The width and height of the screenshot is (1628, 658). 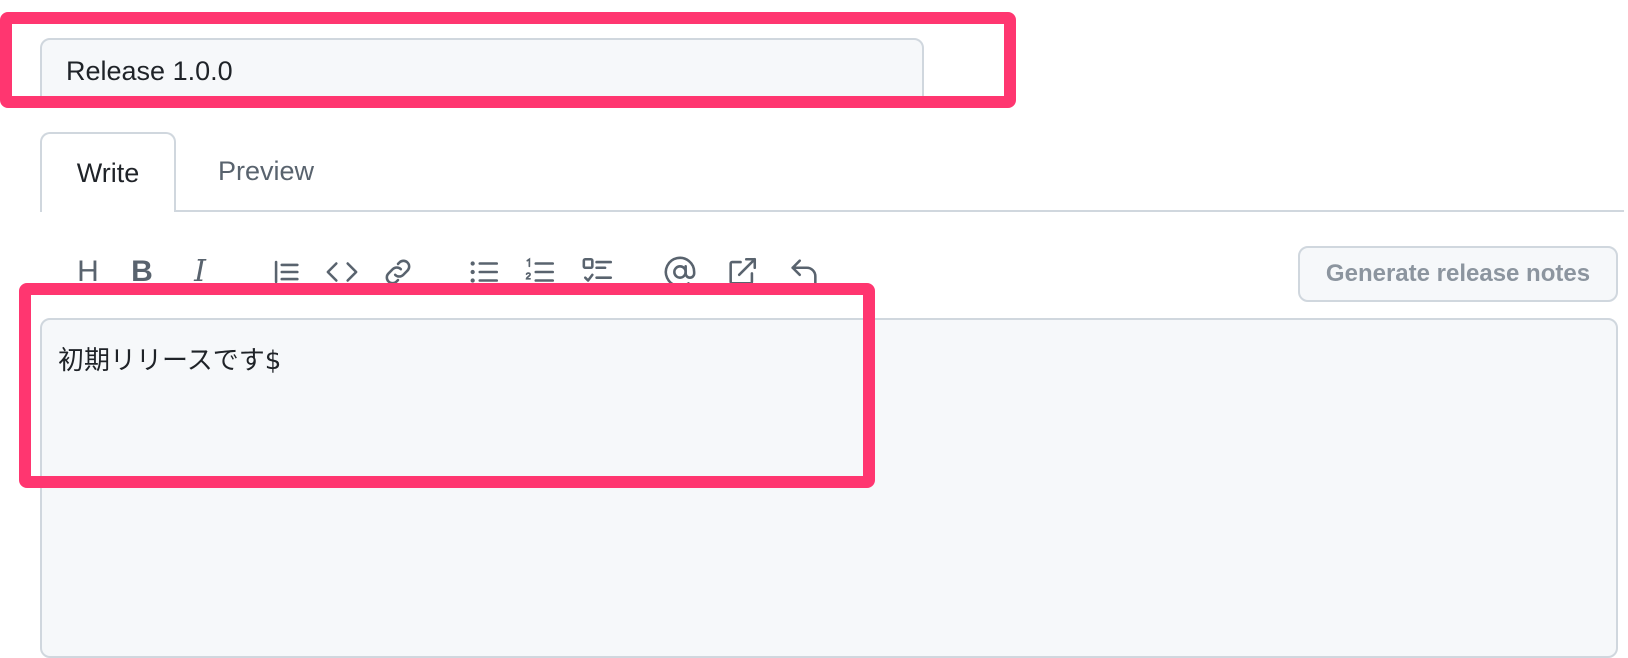 I want to click on highlight-box-title, so click(x=508, y=60).